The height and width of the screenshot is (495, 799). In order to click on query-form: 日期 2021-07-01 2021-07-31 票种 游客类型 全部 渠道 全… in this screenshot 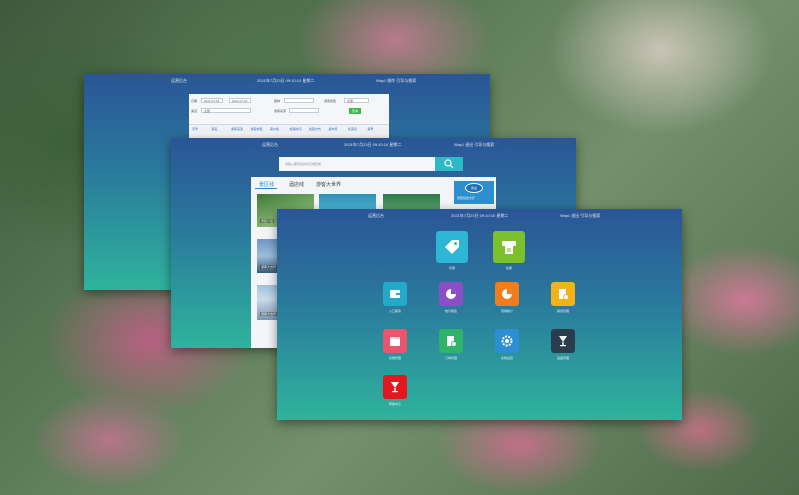, I will do `click(289, 117)`.